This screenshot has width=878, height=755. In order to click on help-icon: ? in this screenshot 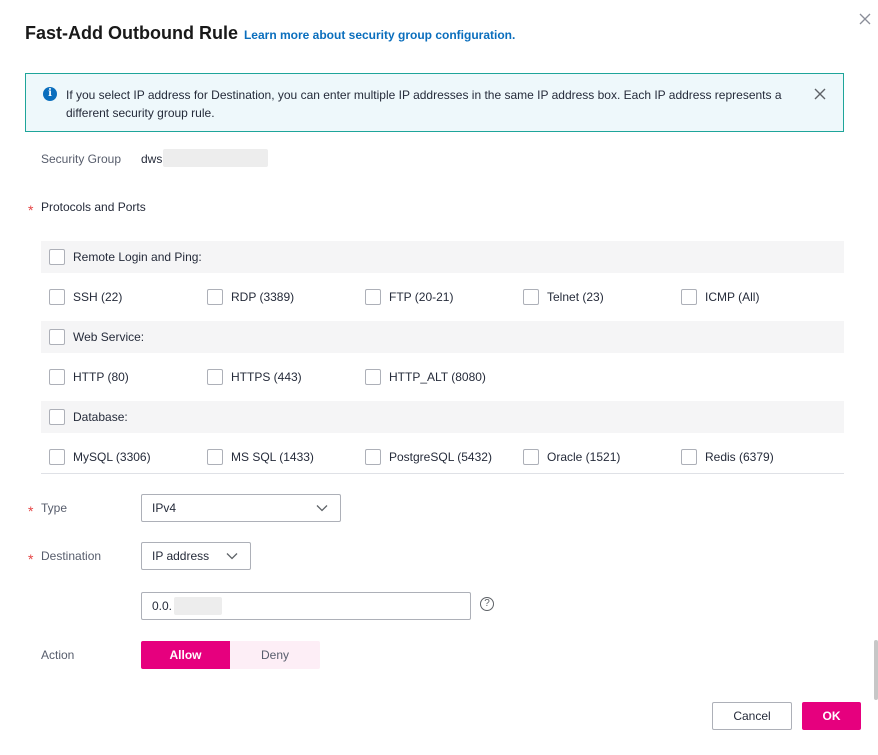, I will do `click(487, 604)`.